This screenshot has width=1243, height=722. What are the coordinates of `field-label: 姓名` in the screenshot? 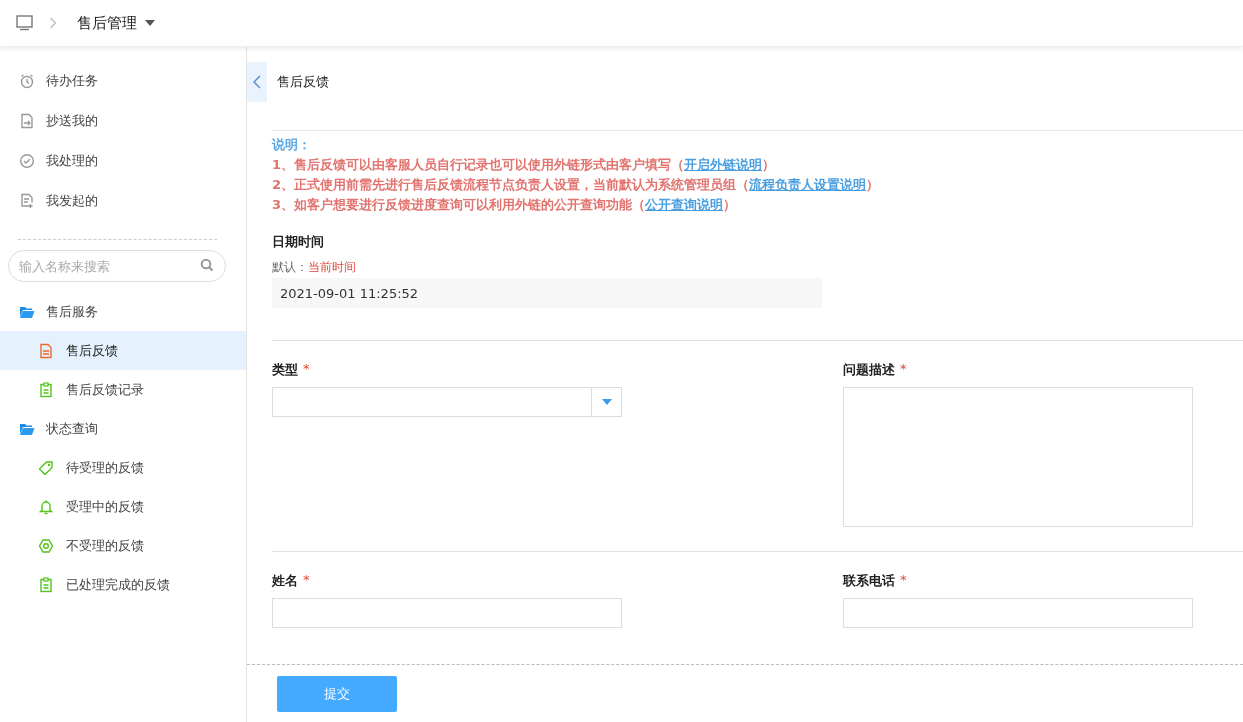 It's located at (285, 581).